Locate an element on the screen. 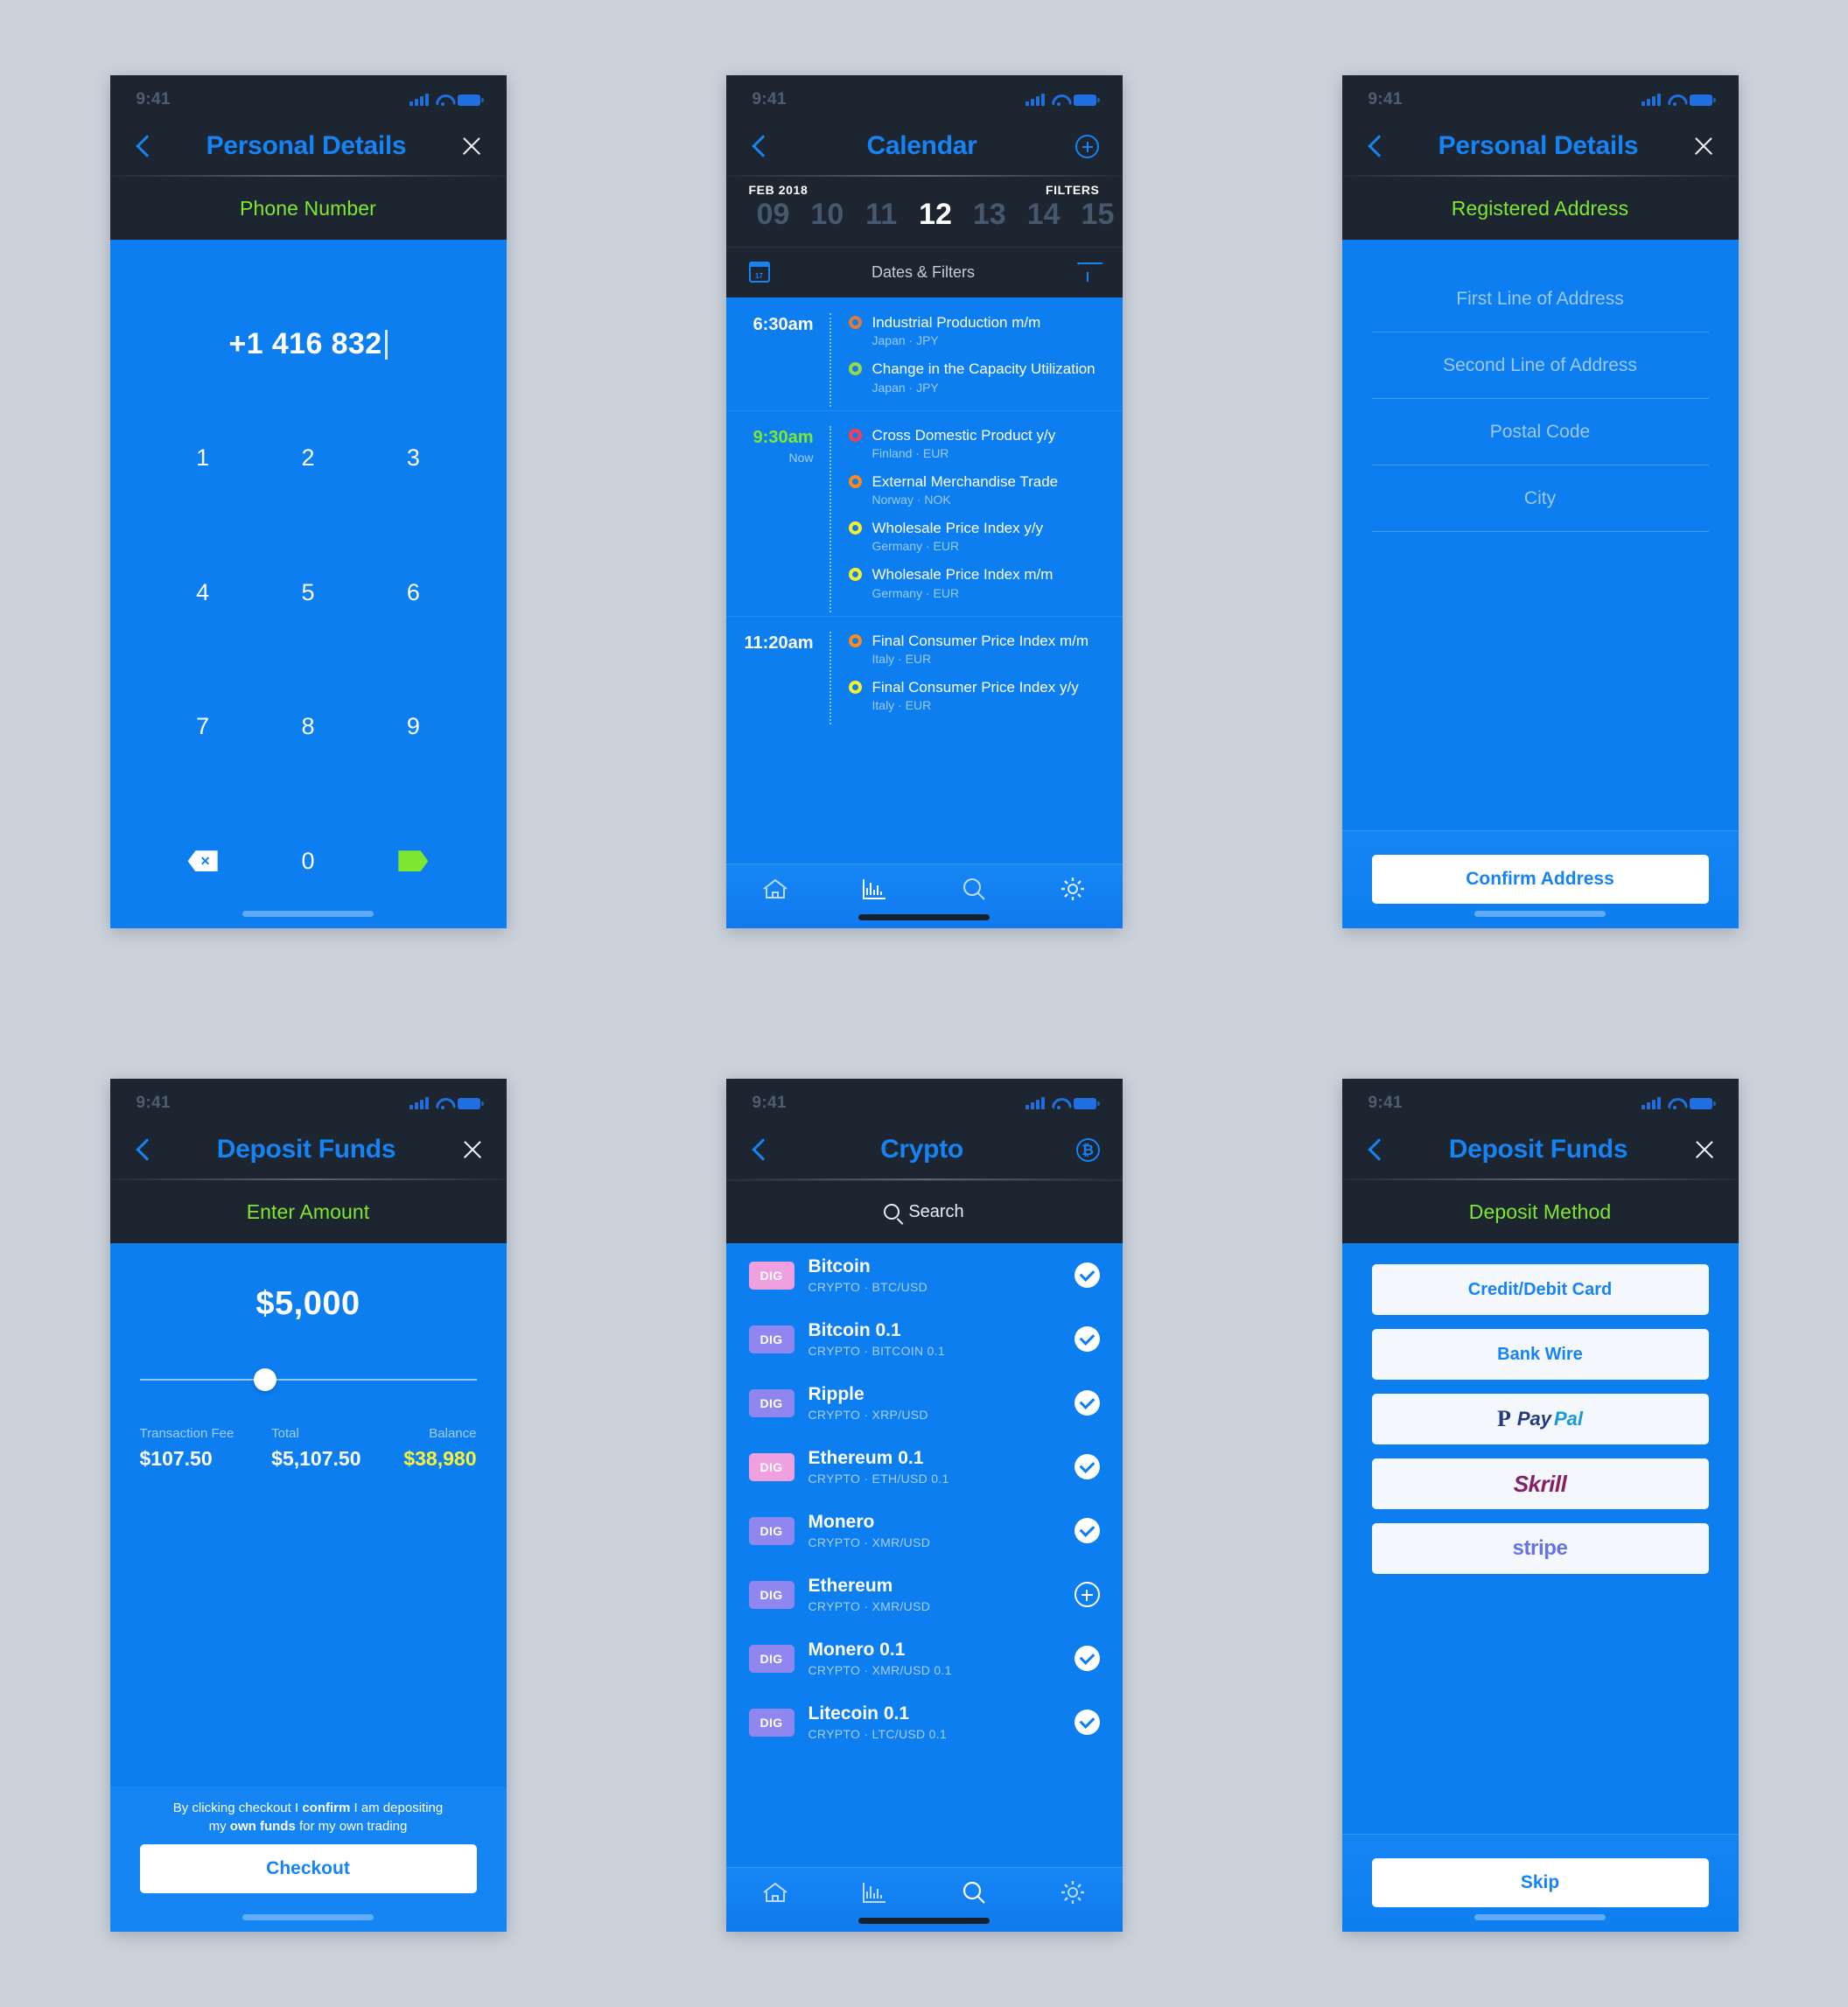 The height and width of the screenshot is (2007, 1848). page-title: Deposit Funds is located at coordinates (306, 1149).